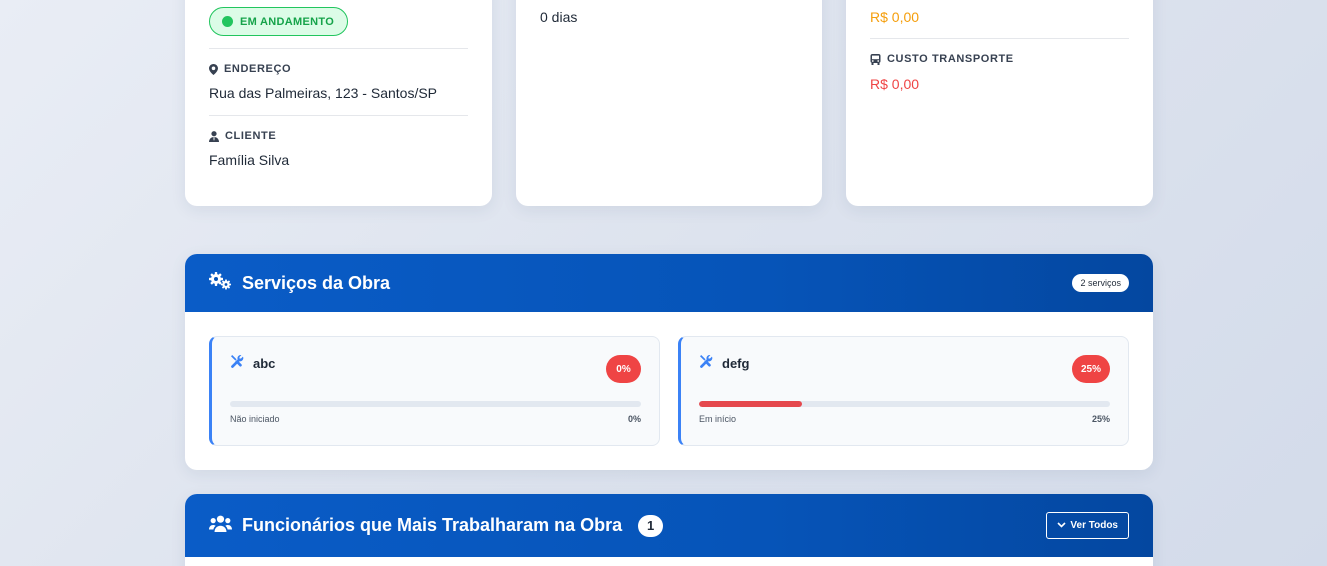 The image size is (1327, 566). Describe the element at coordinates (559, 17) in the screenshot. I see `duration-value: 0 dias` at that location.